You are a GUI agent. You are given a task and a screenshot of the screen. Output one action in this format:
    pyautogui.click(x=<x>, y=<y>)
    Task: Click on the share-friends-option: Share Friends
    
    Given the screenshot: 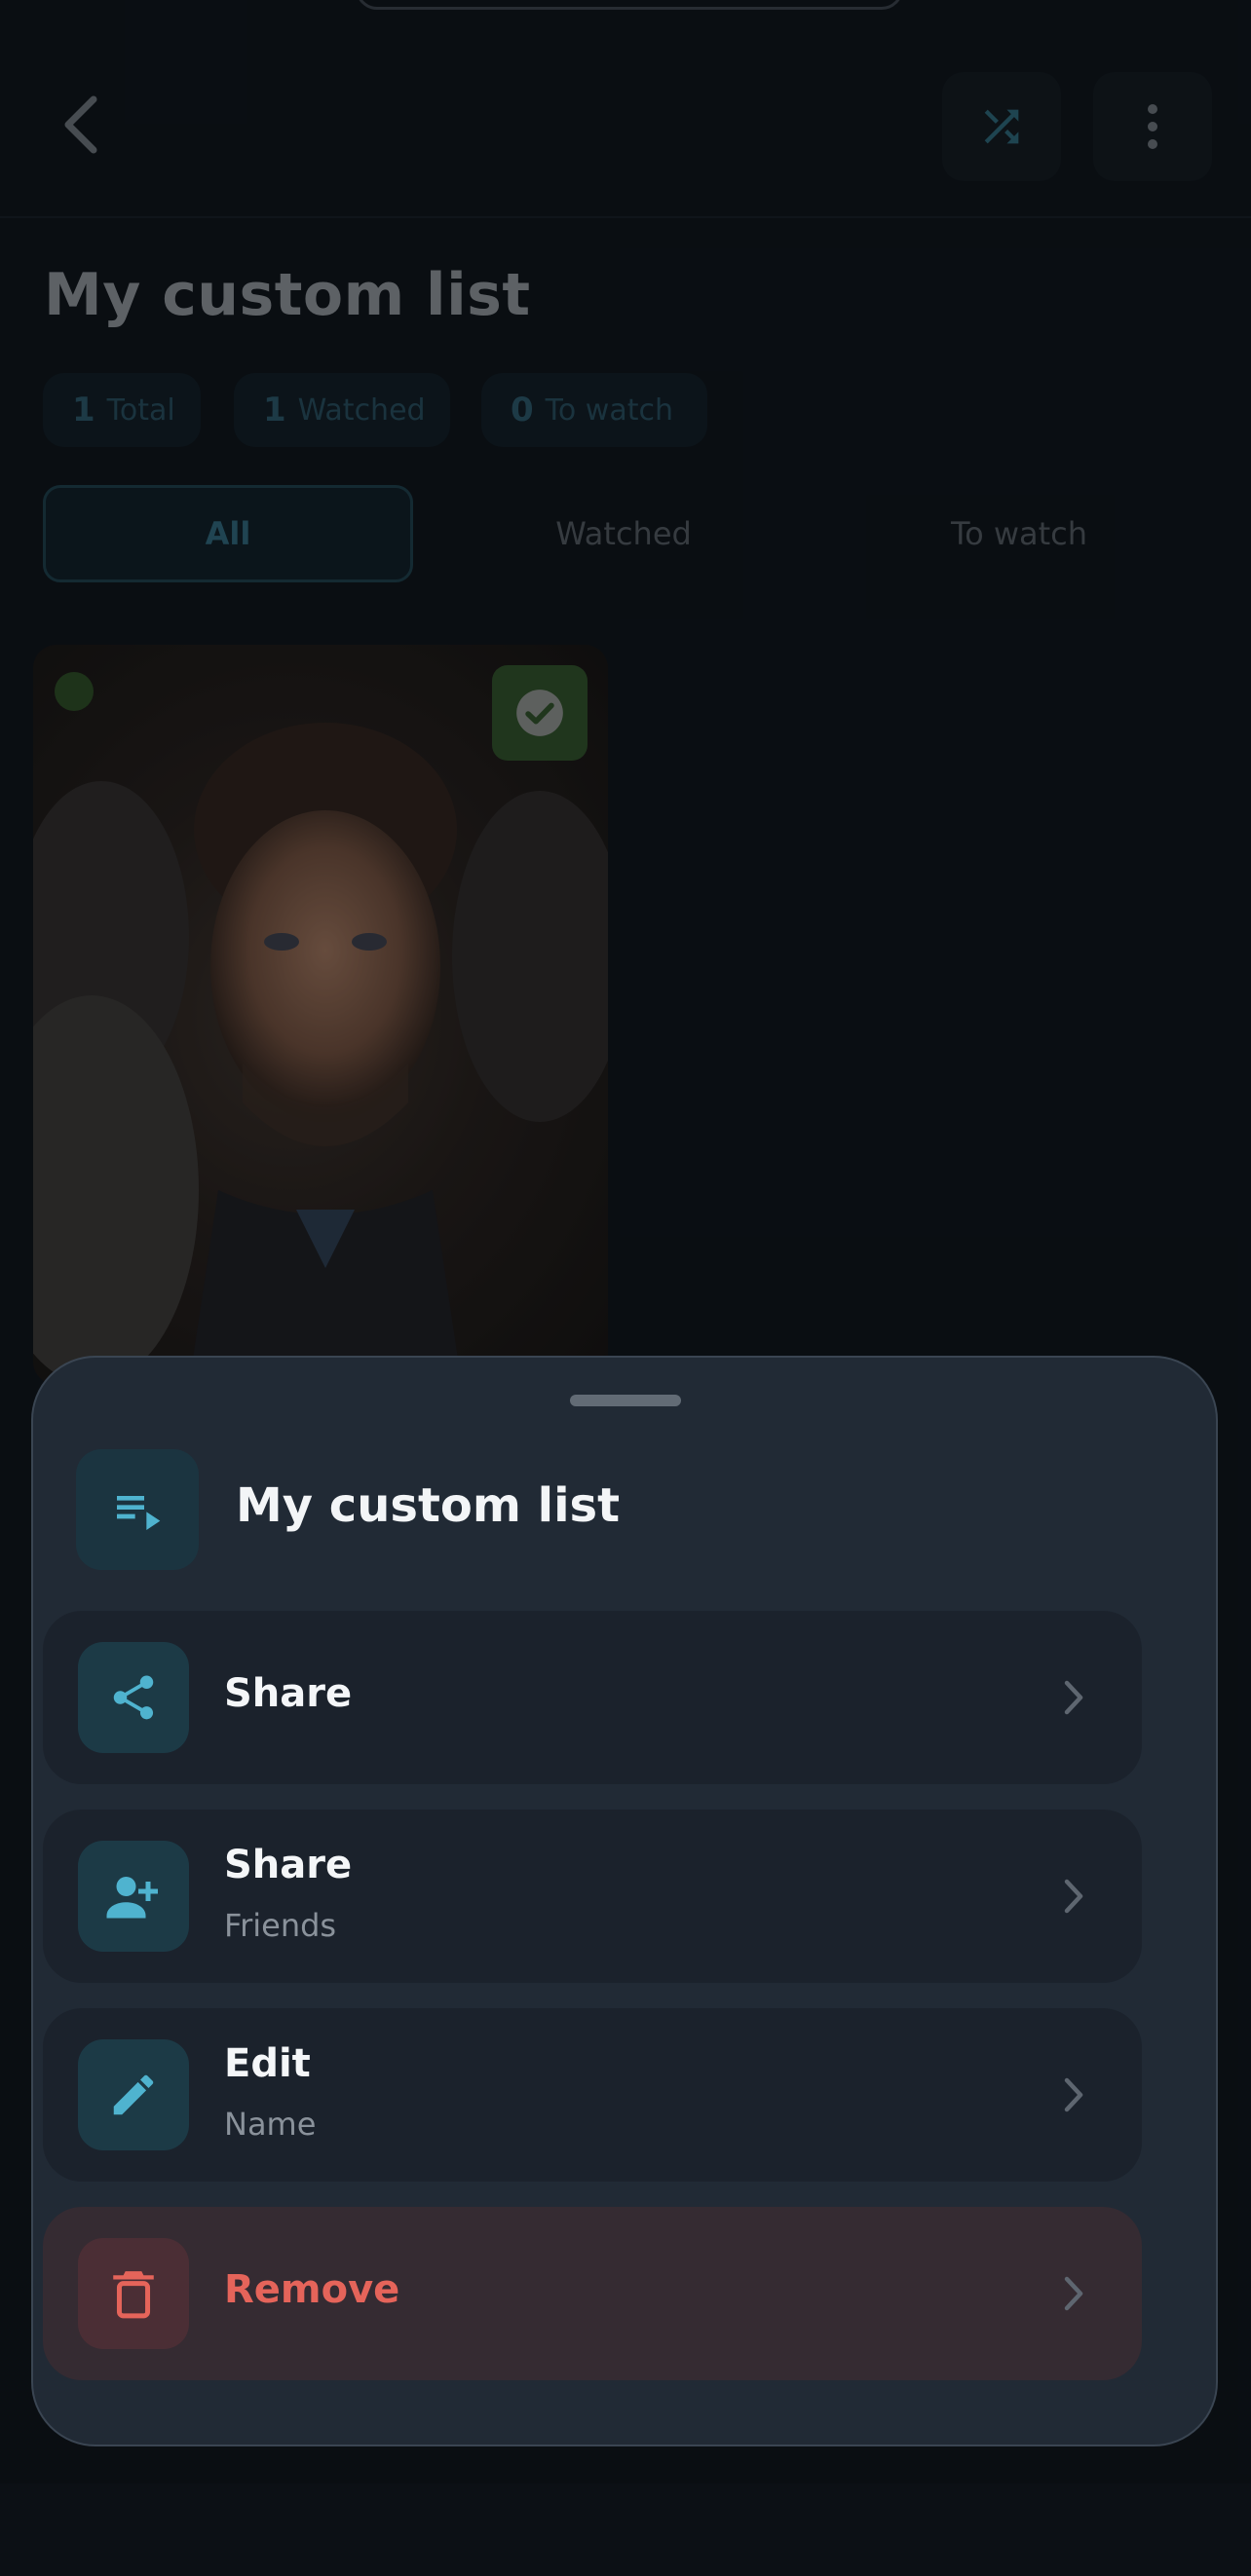 What is the action you would take?
    pyautogui.click(x=593, y=1896)
    